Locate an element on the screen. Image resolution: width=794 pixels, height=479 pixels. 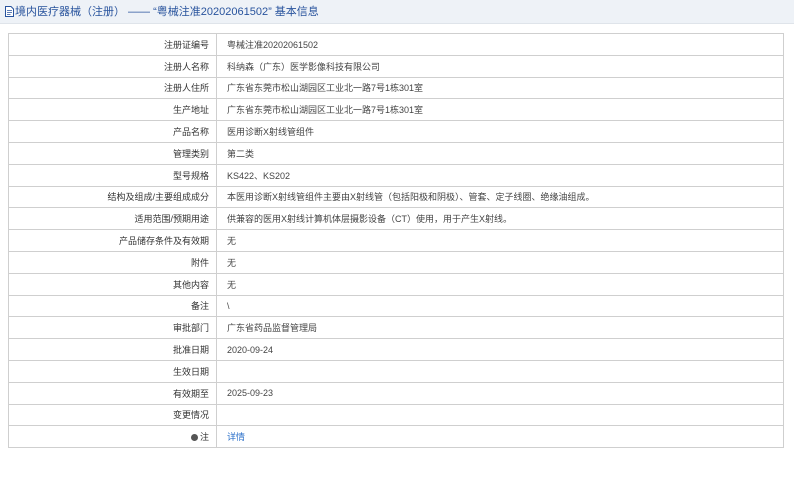
field-label: 批准日期 is located at coordinates (112, 349).